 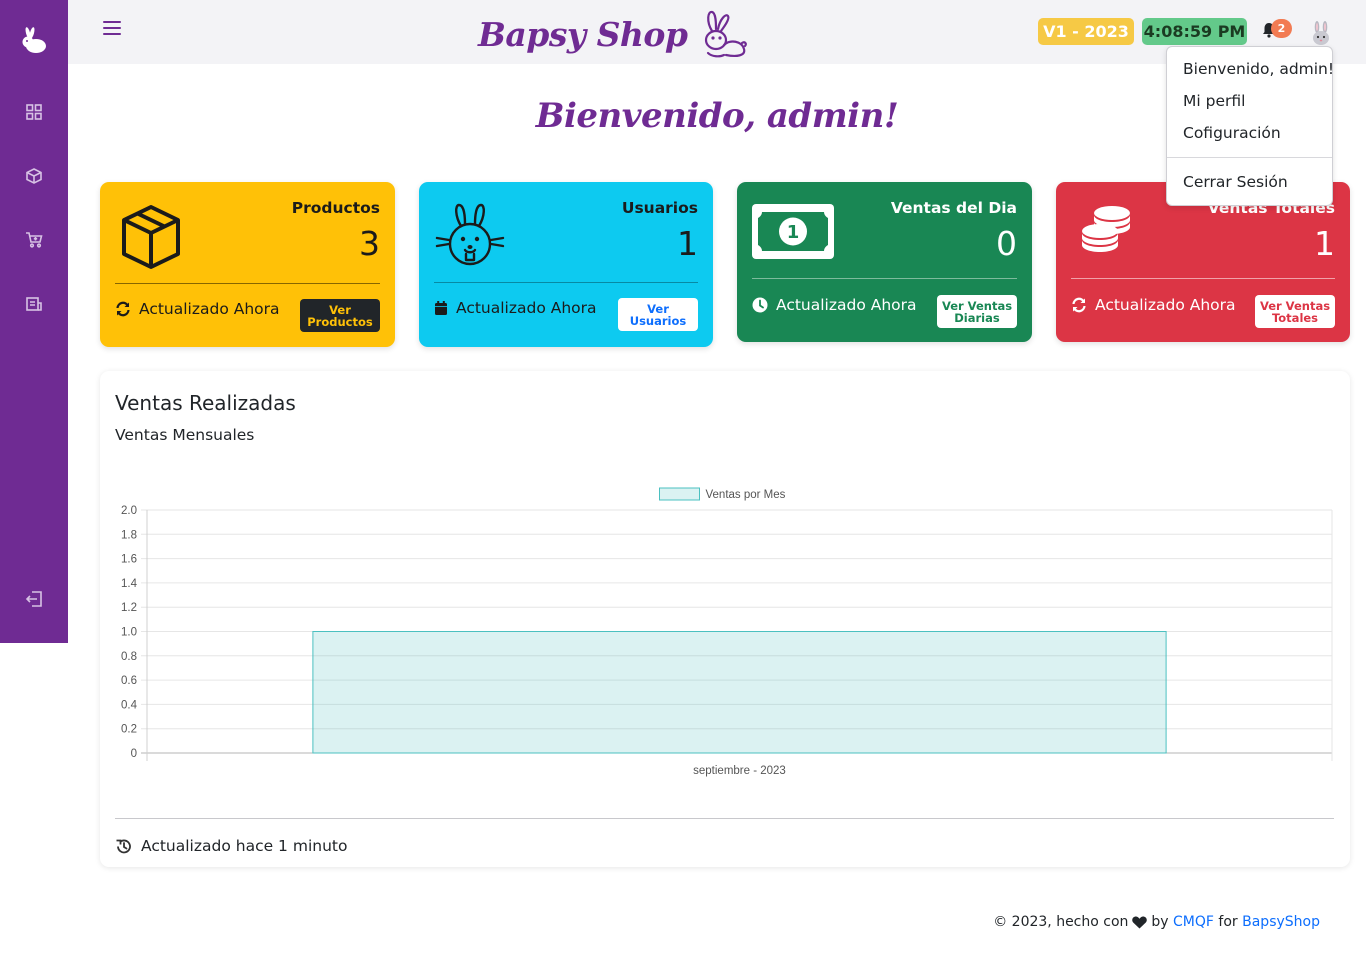 I want to click on products-card-title: Productos, so click(x=335, y=208).